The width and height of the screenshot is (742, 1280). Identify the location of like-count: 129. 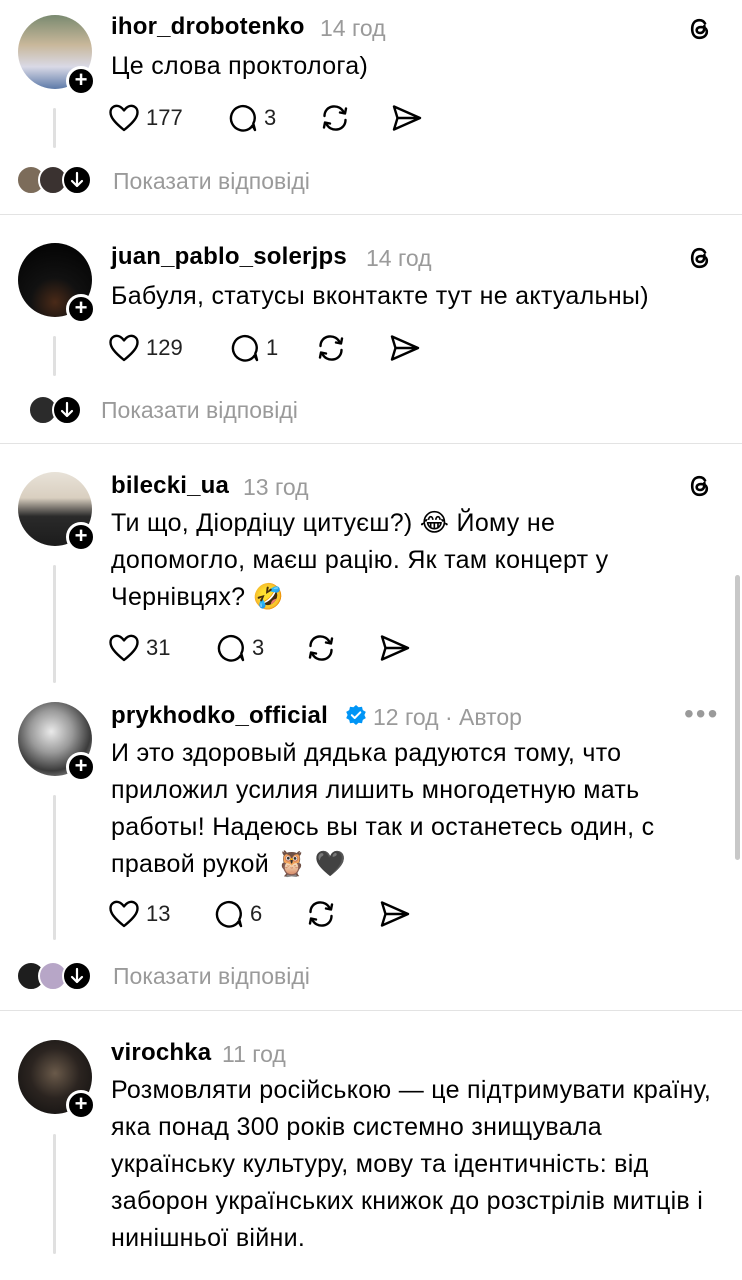
(164, 347).